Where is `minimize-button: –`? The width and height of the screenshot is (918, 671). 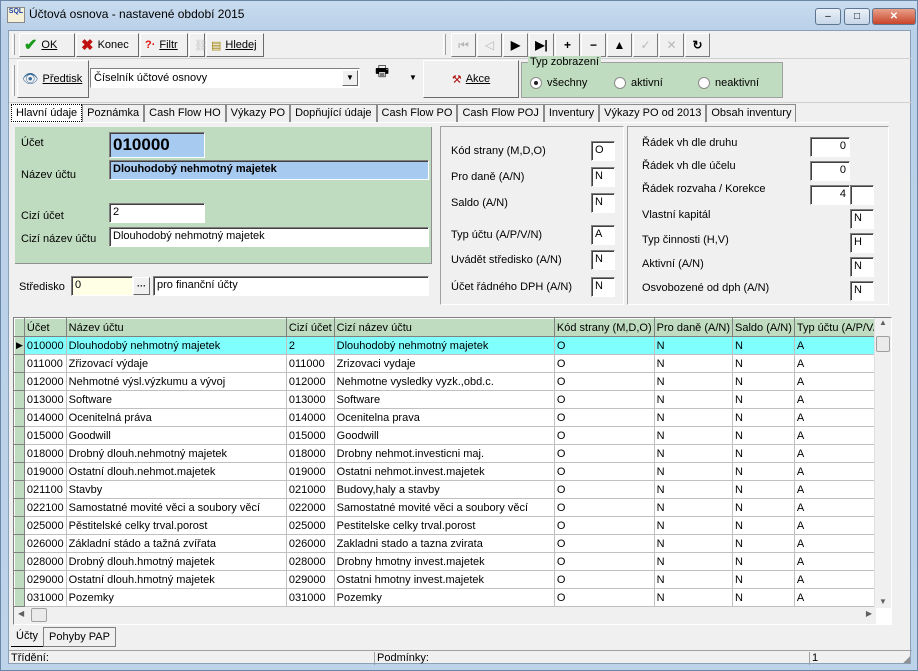
minimize-button: – is located at coordinates (828, 16).